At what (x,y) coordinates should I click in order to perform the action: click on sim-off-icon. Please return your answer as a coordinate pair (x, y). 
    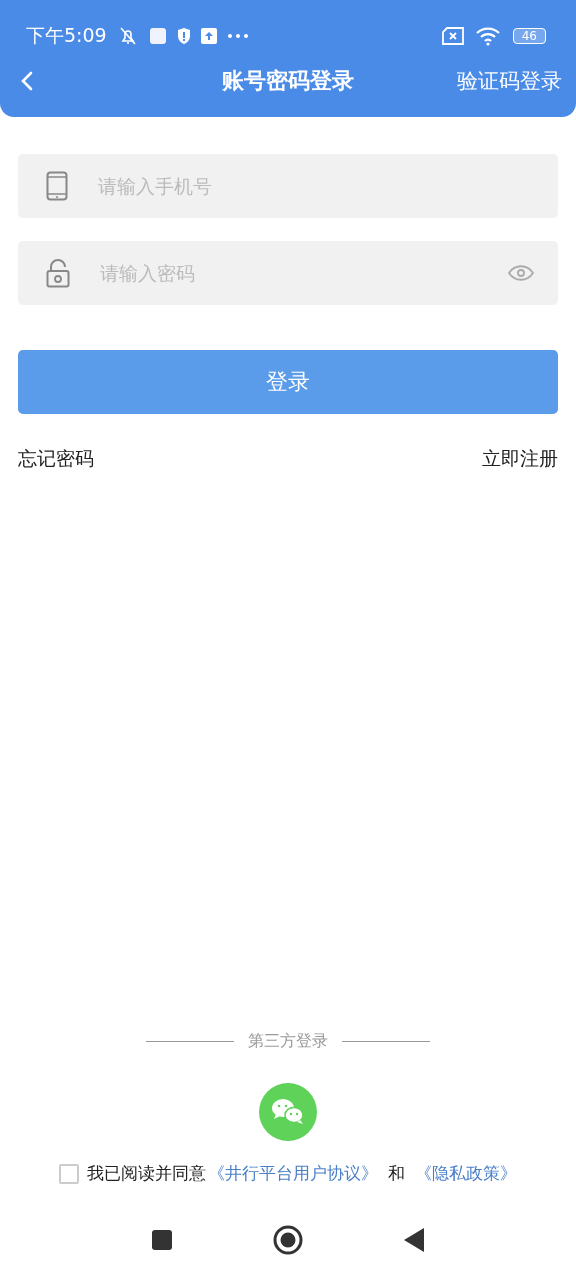
    Looking at the image, I should click on (452, 36).